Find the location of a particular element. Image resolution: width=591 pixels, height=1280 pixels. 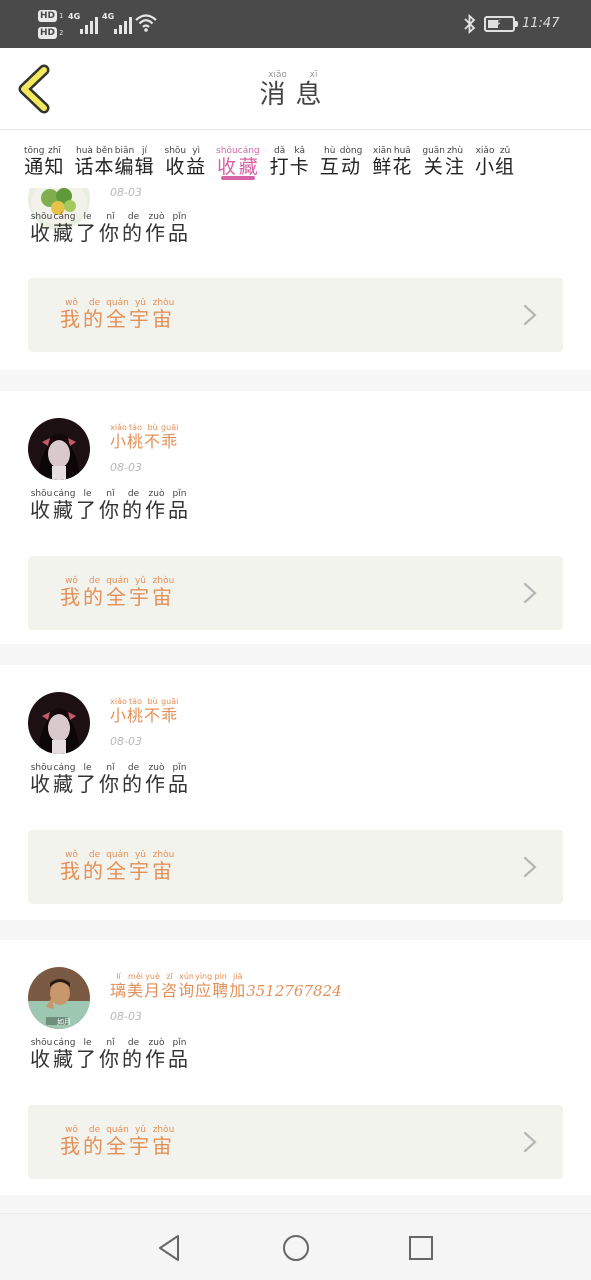

tab-label: 打dǎ卡kǎ is located at coordinates (290, 163).